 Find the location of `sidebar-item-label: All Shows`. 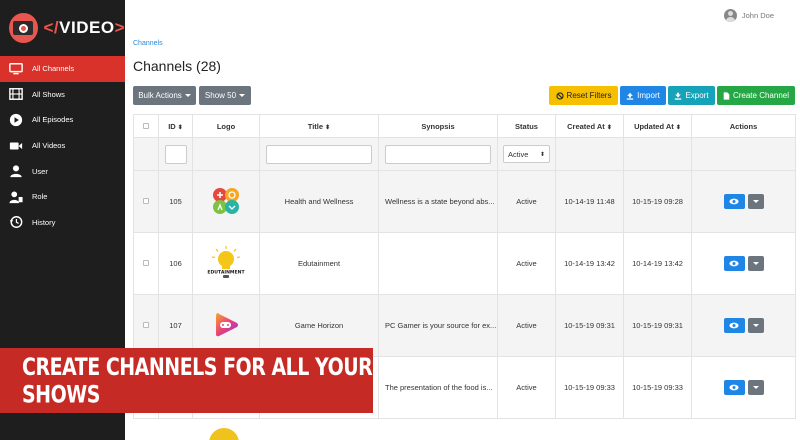

sidebar-item-label: All Shows is located at coordinates (48, 94).